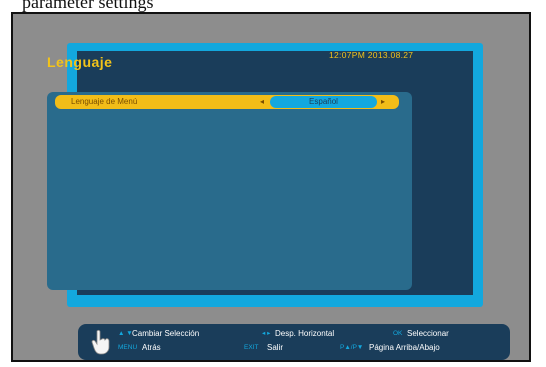 The image size is (546, 367). I want to click on help-select: Seleccionar, so click(428, 333).